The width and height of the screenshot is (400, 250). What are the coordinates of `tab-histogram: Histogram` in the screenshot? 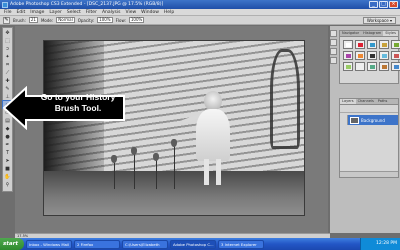 It's located at (372, 33).